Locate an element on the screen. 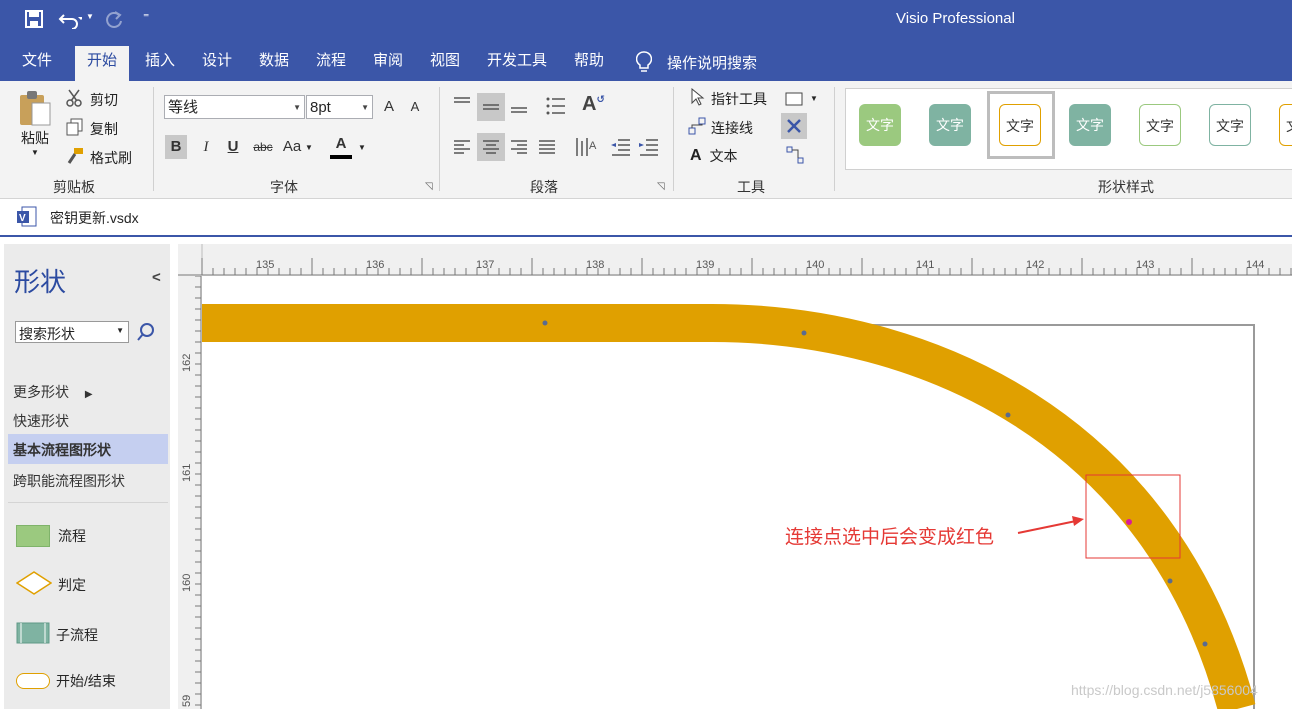 This screenshot has width=1292, height=709. shape-search-input: 搜索形状 ▼ is located at coordinates (72, 332).